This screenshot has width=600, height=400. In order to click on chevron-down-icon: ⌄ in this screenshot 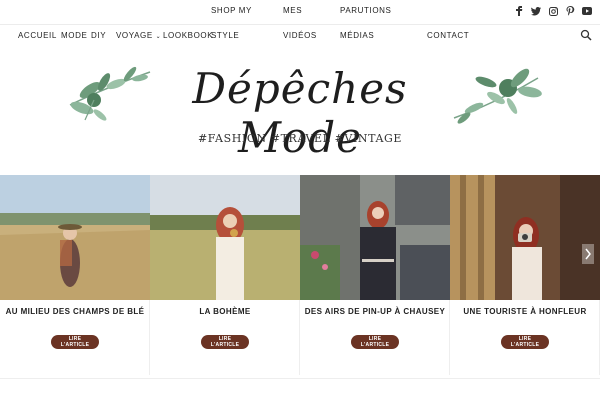, I will do `click(158, 37)`.